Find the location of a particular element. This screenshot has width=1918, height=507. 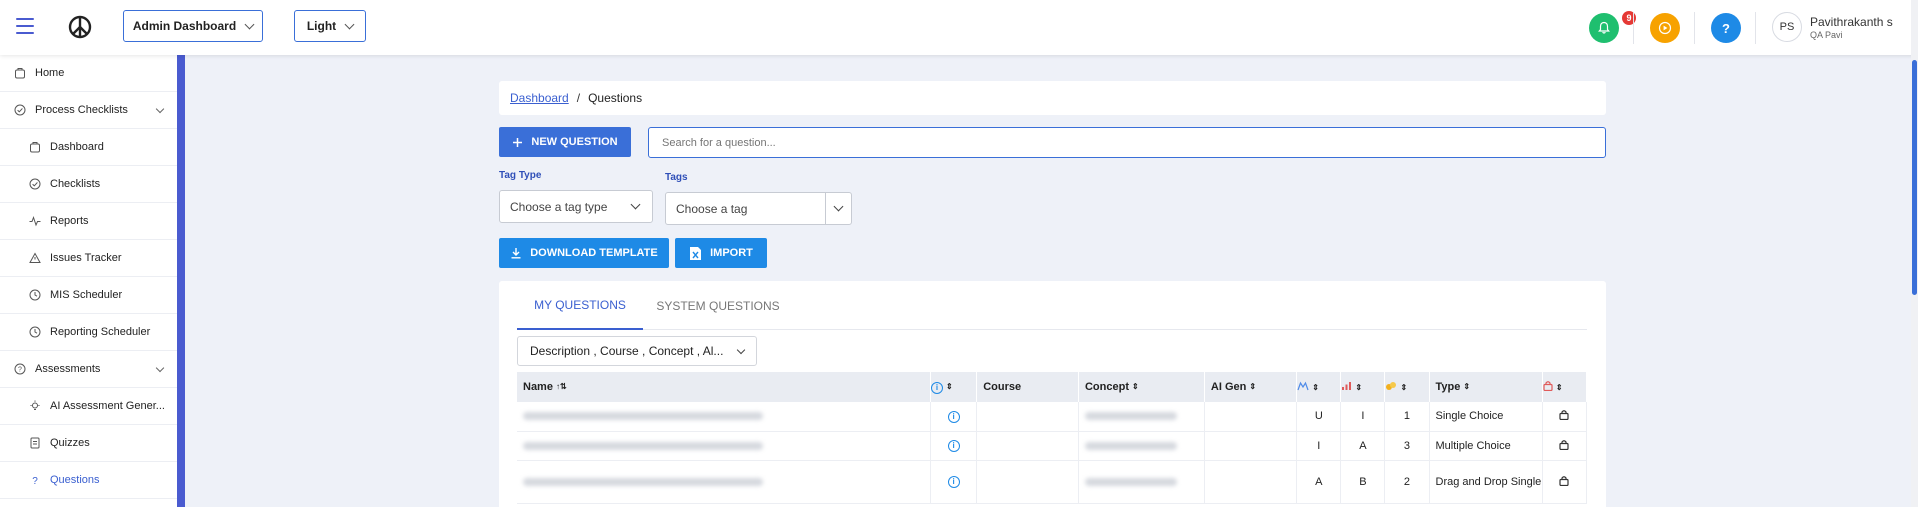

sidebar-item-process-checklists: Process Checklists is located at coordinates (88, 110).